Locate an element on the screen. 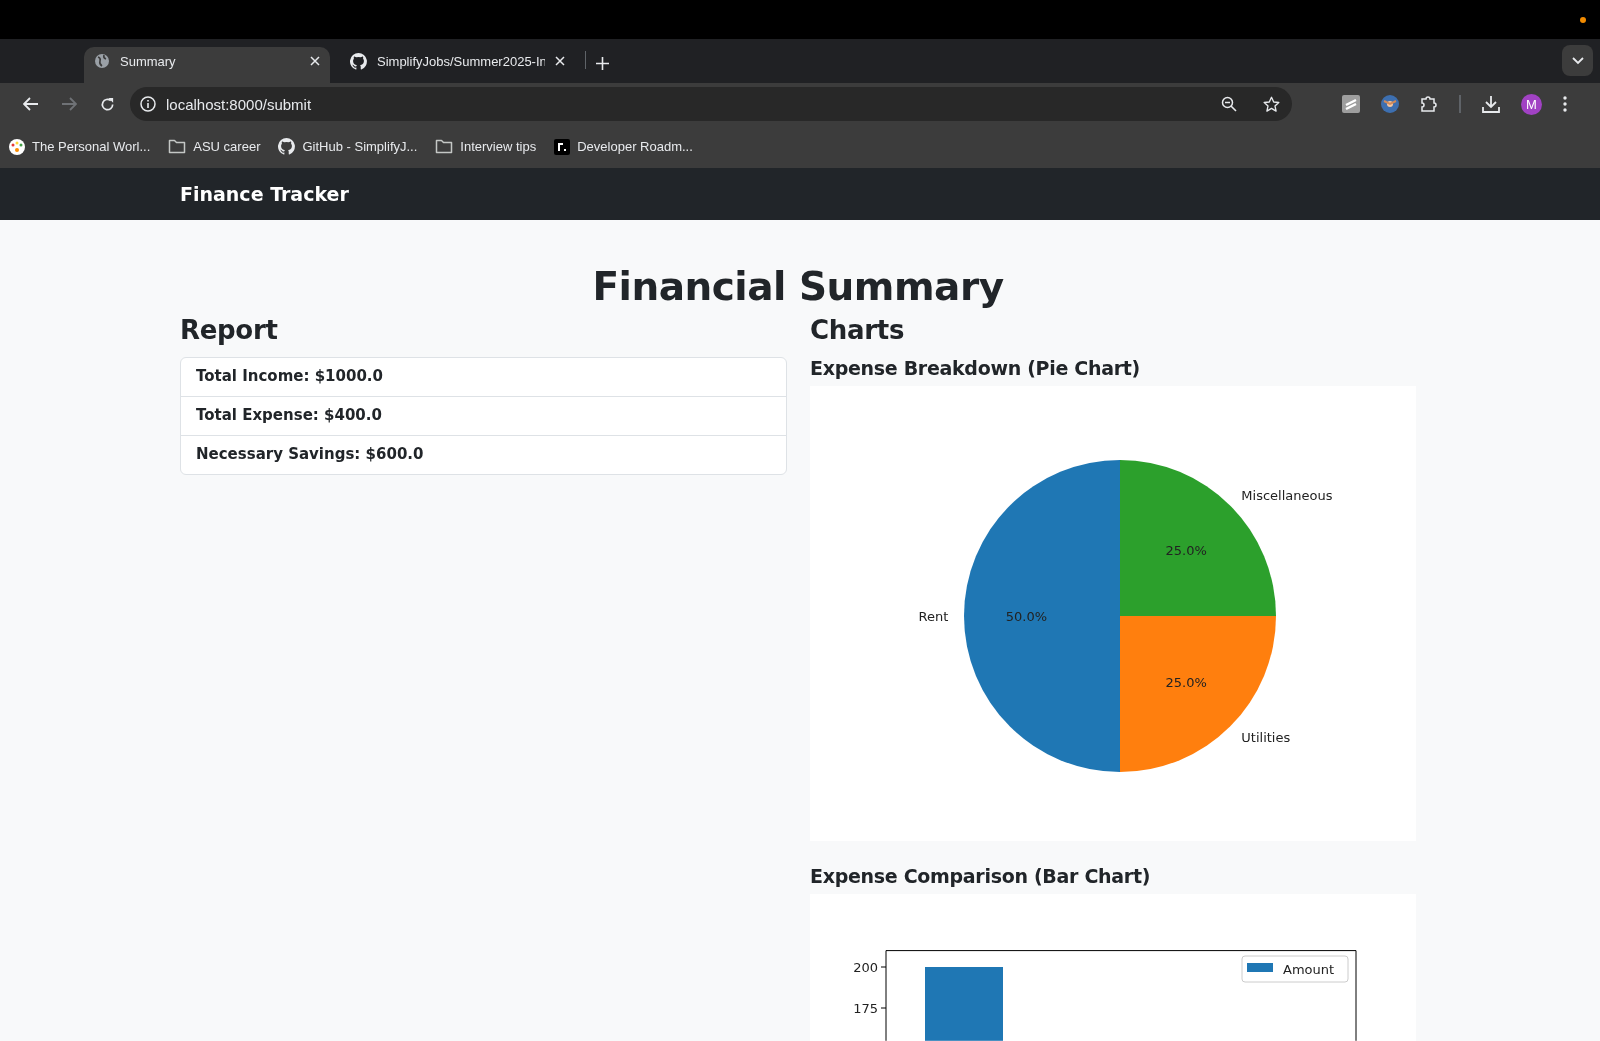 Image resolution: width=1600 pixels, height=1041 pixels. legend-label: Amount is located at coordinates (1309, 969).